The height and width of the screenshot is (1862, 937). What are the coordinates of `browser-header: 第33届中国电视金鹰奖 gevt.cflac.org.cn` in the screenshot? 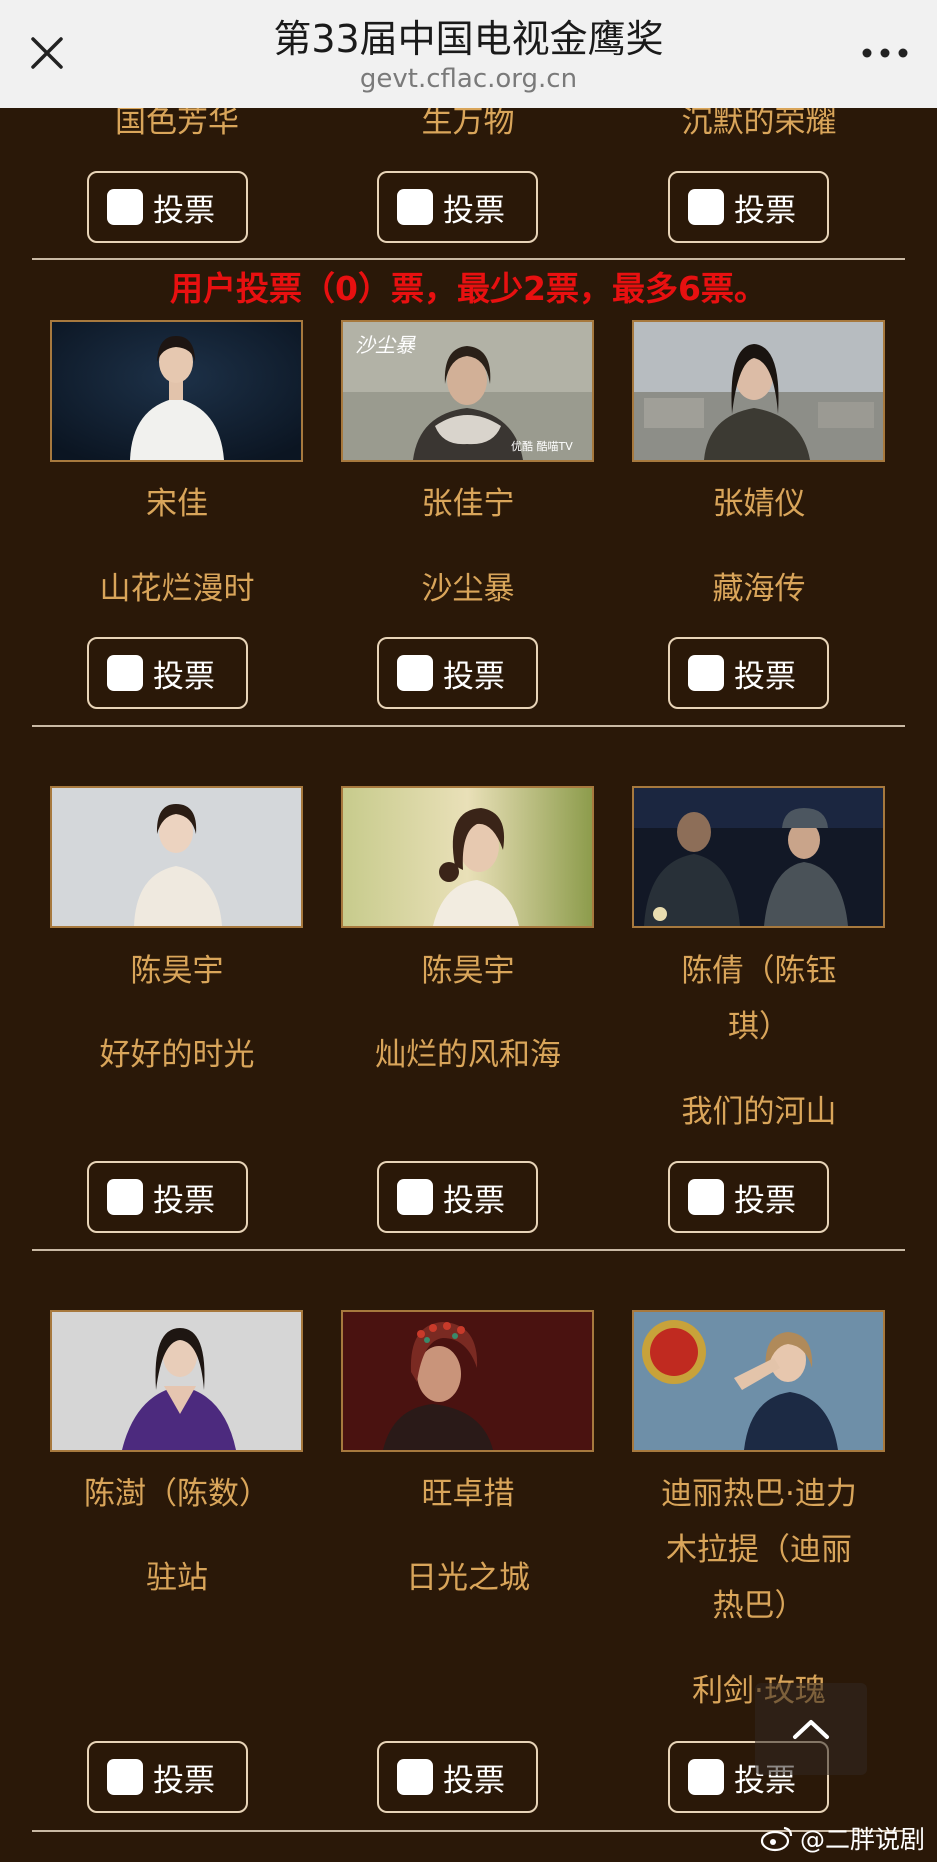 It's located at (468, 54).